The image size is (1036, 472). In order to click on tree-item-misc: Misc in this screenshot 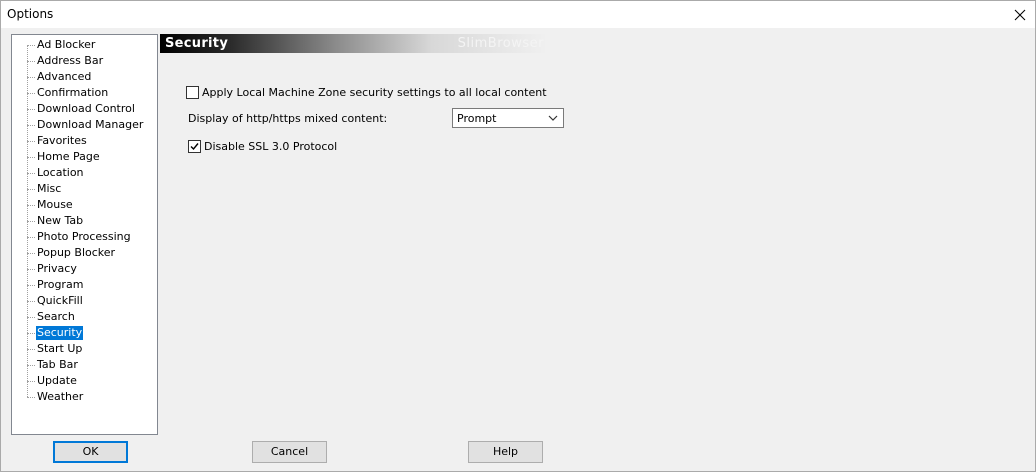, I will do `click(84, 189)`.